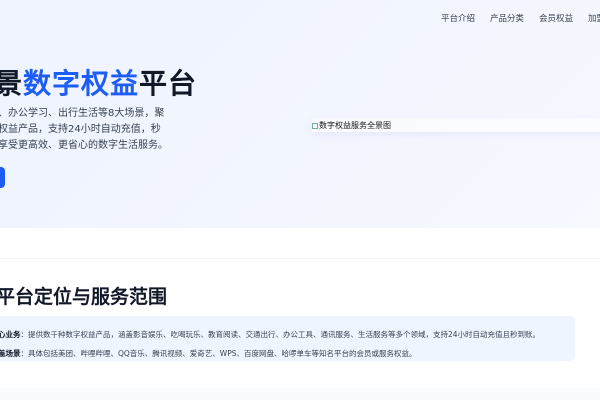  Describe the element at coordinates (300, 258) in the screenshot. I see `divider` at that location.